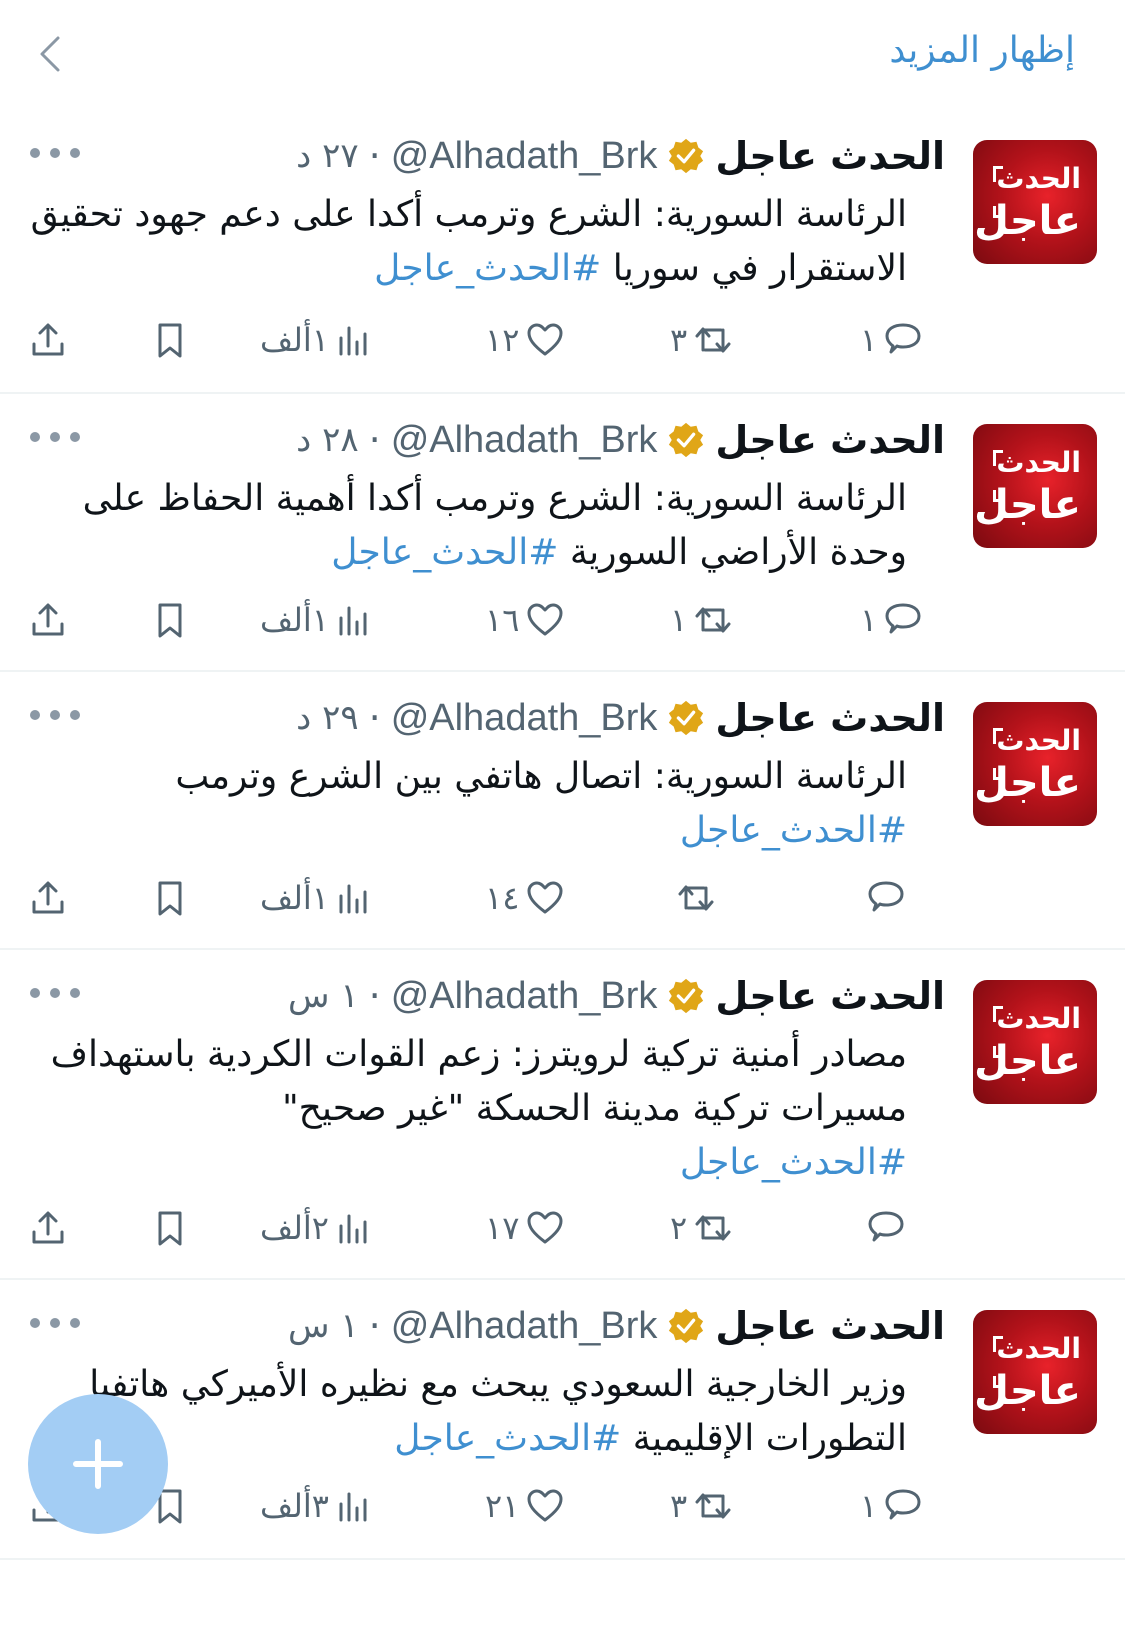 This screenshot has height=1639, width=1125. Describe the element at coordinates (701, 620) in the screenshot. I see `retweet-button: ١` at that location.